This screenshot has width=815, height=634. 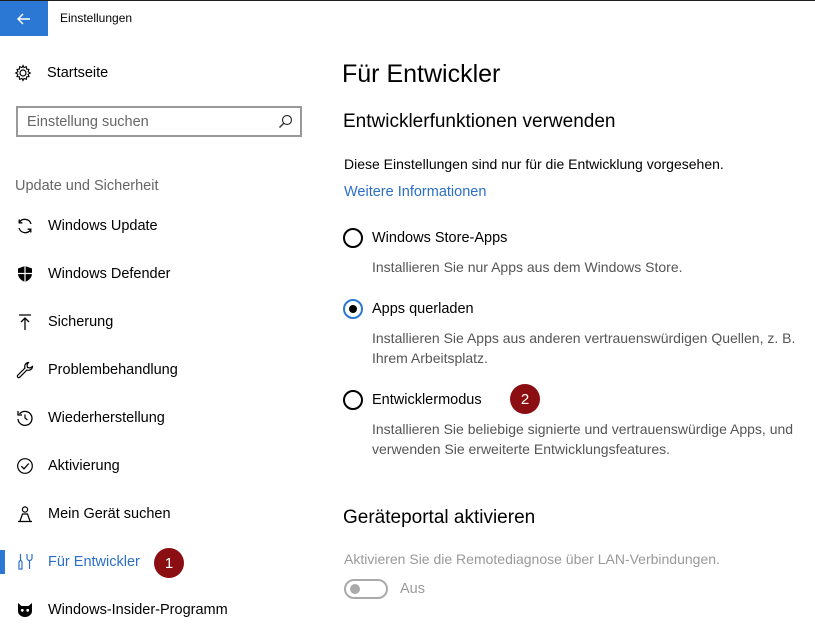 I want to click on sidebar-item-problembehandlung: Problembehandlung, so click(x=165, y=370).